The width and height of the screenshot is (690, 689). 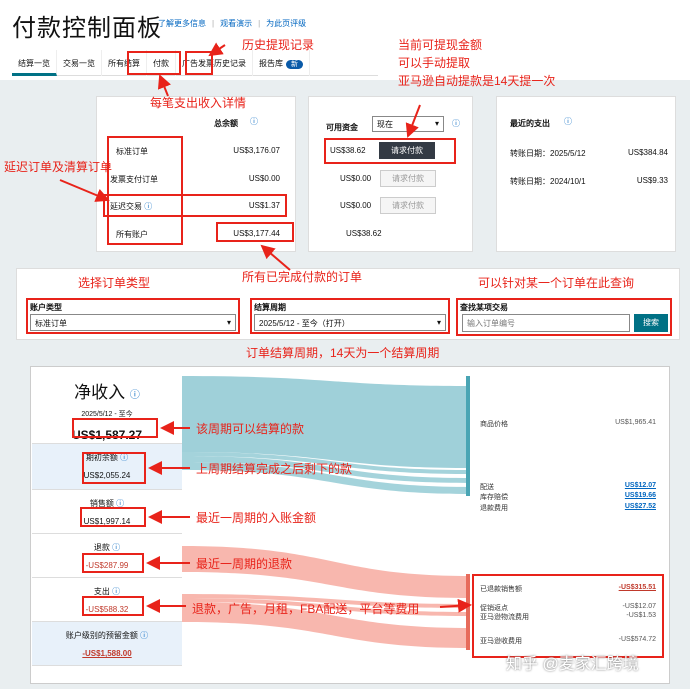 What do you see at coordinates (256, 518) in the screenshot?
I see `annotation-a3: 最近一周期的入账金额` at bounding box center [256, 518].